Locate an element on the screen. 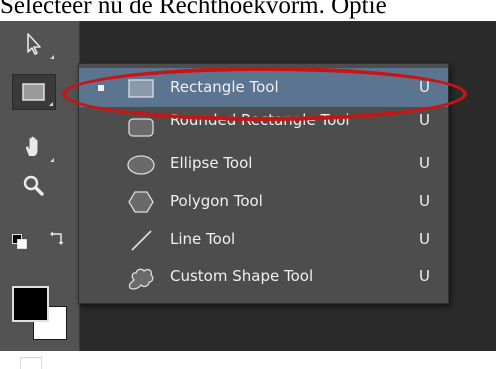 This screenshot has width=496, height=369. page-caption: Selecteer nu de Rechthoekvorm. Optie is located at coordinates (193, 9).